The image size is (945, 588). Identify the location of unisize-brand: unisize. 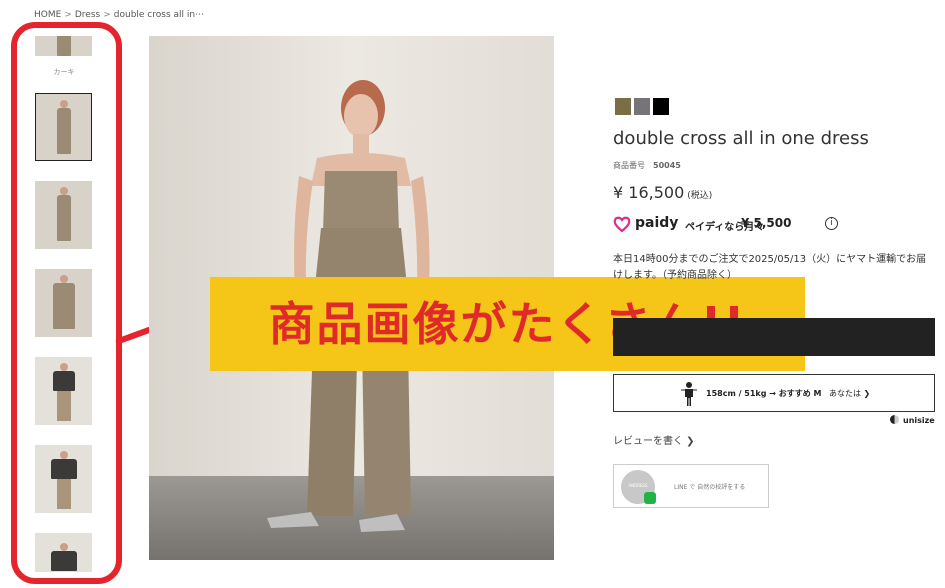
(912, 420).